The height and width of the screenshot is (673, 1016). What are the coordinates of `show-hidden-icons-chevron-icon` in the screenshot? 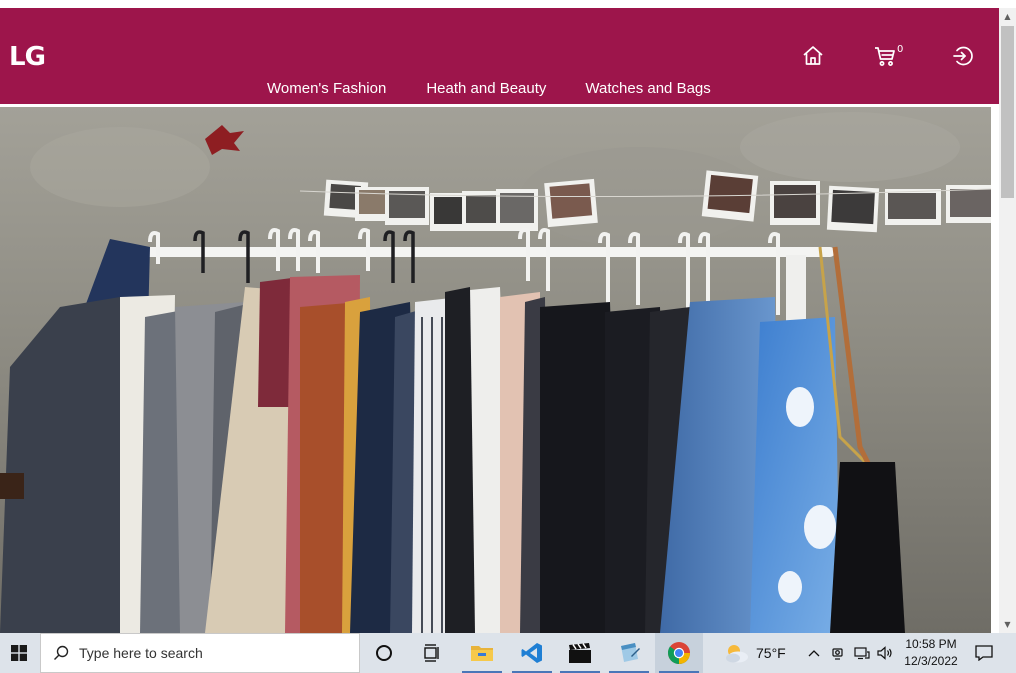 It's located at (814, 653).